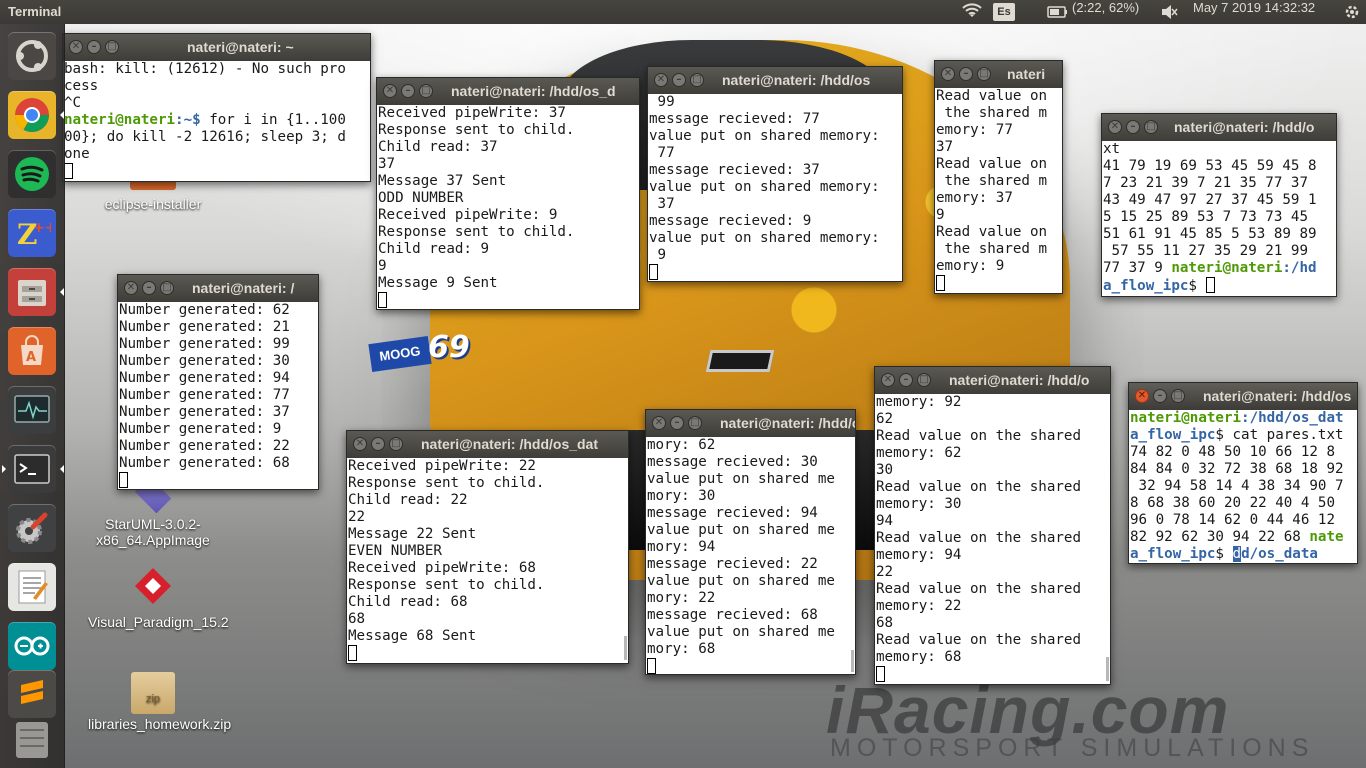 The image size is (1366, 768). What do you see at coordinates (32, 410) in the screenshot?
I see `launcher-system-monitor` at bounding box center [32, 410].